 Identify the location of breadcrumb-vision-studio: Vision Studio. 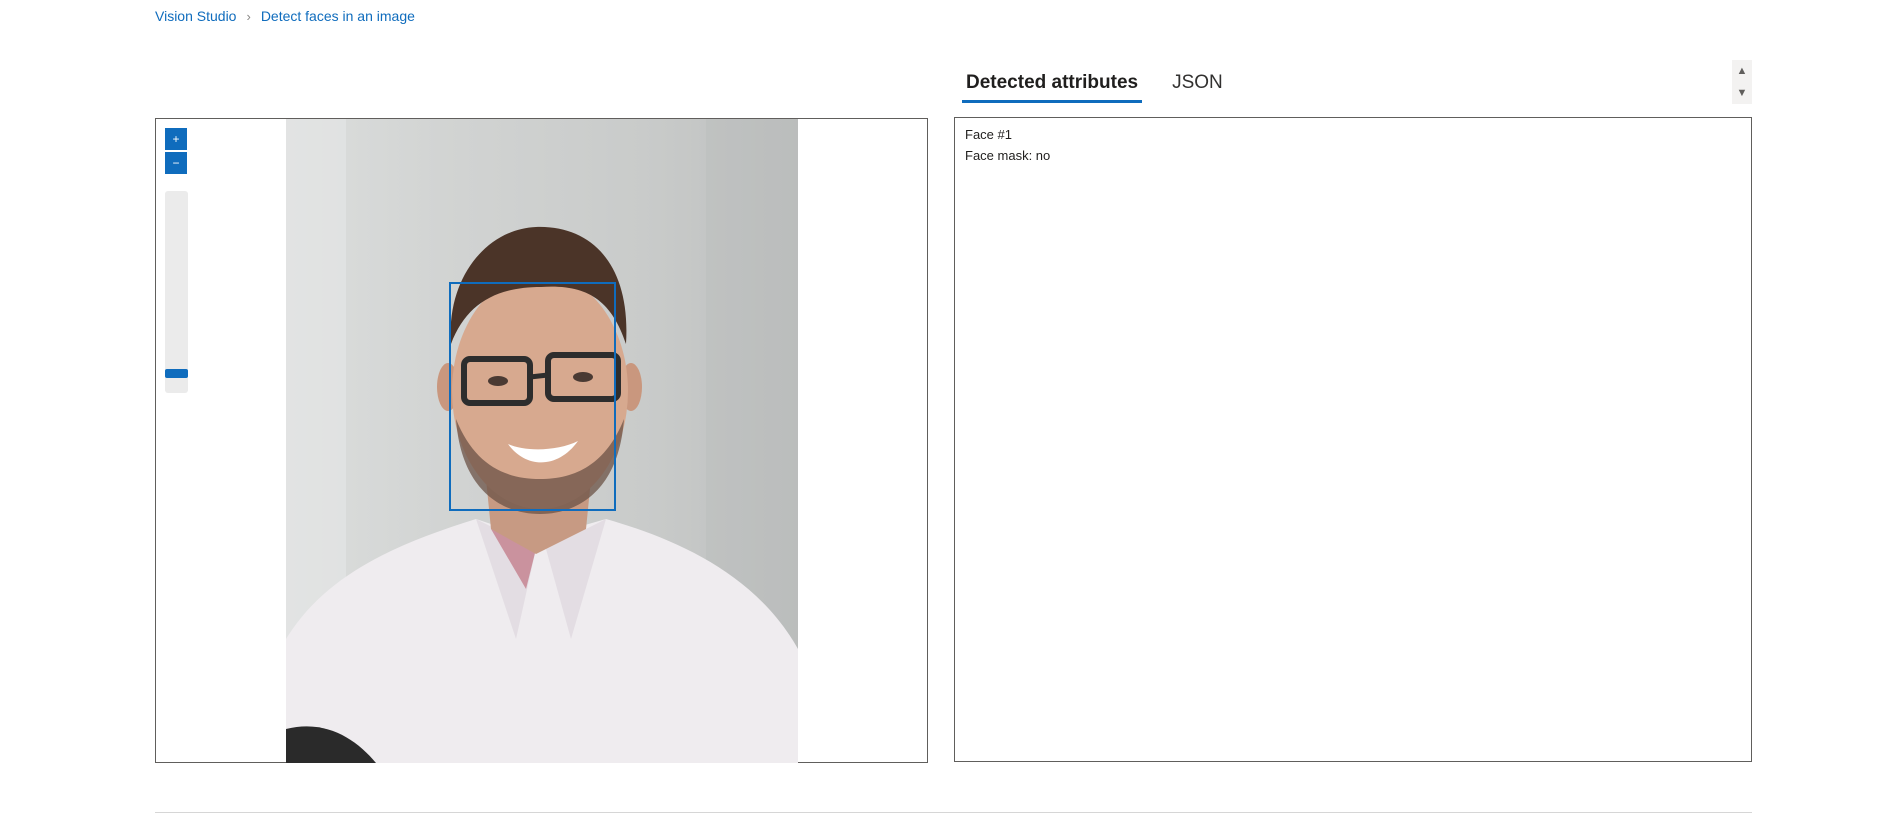
(195, 16).